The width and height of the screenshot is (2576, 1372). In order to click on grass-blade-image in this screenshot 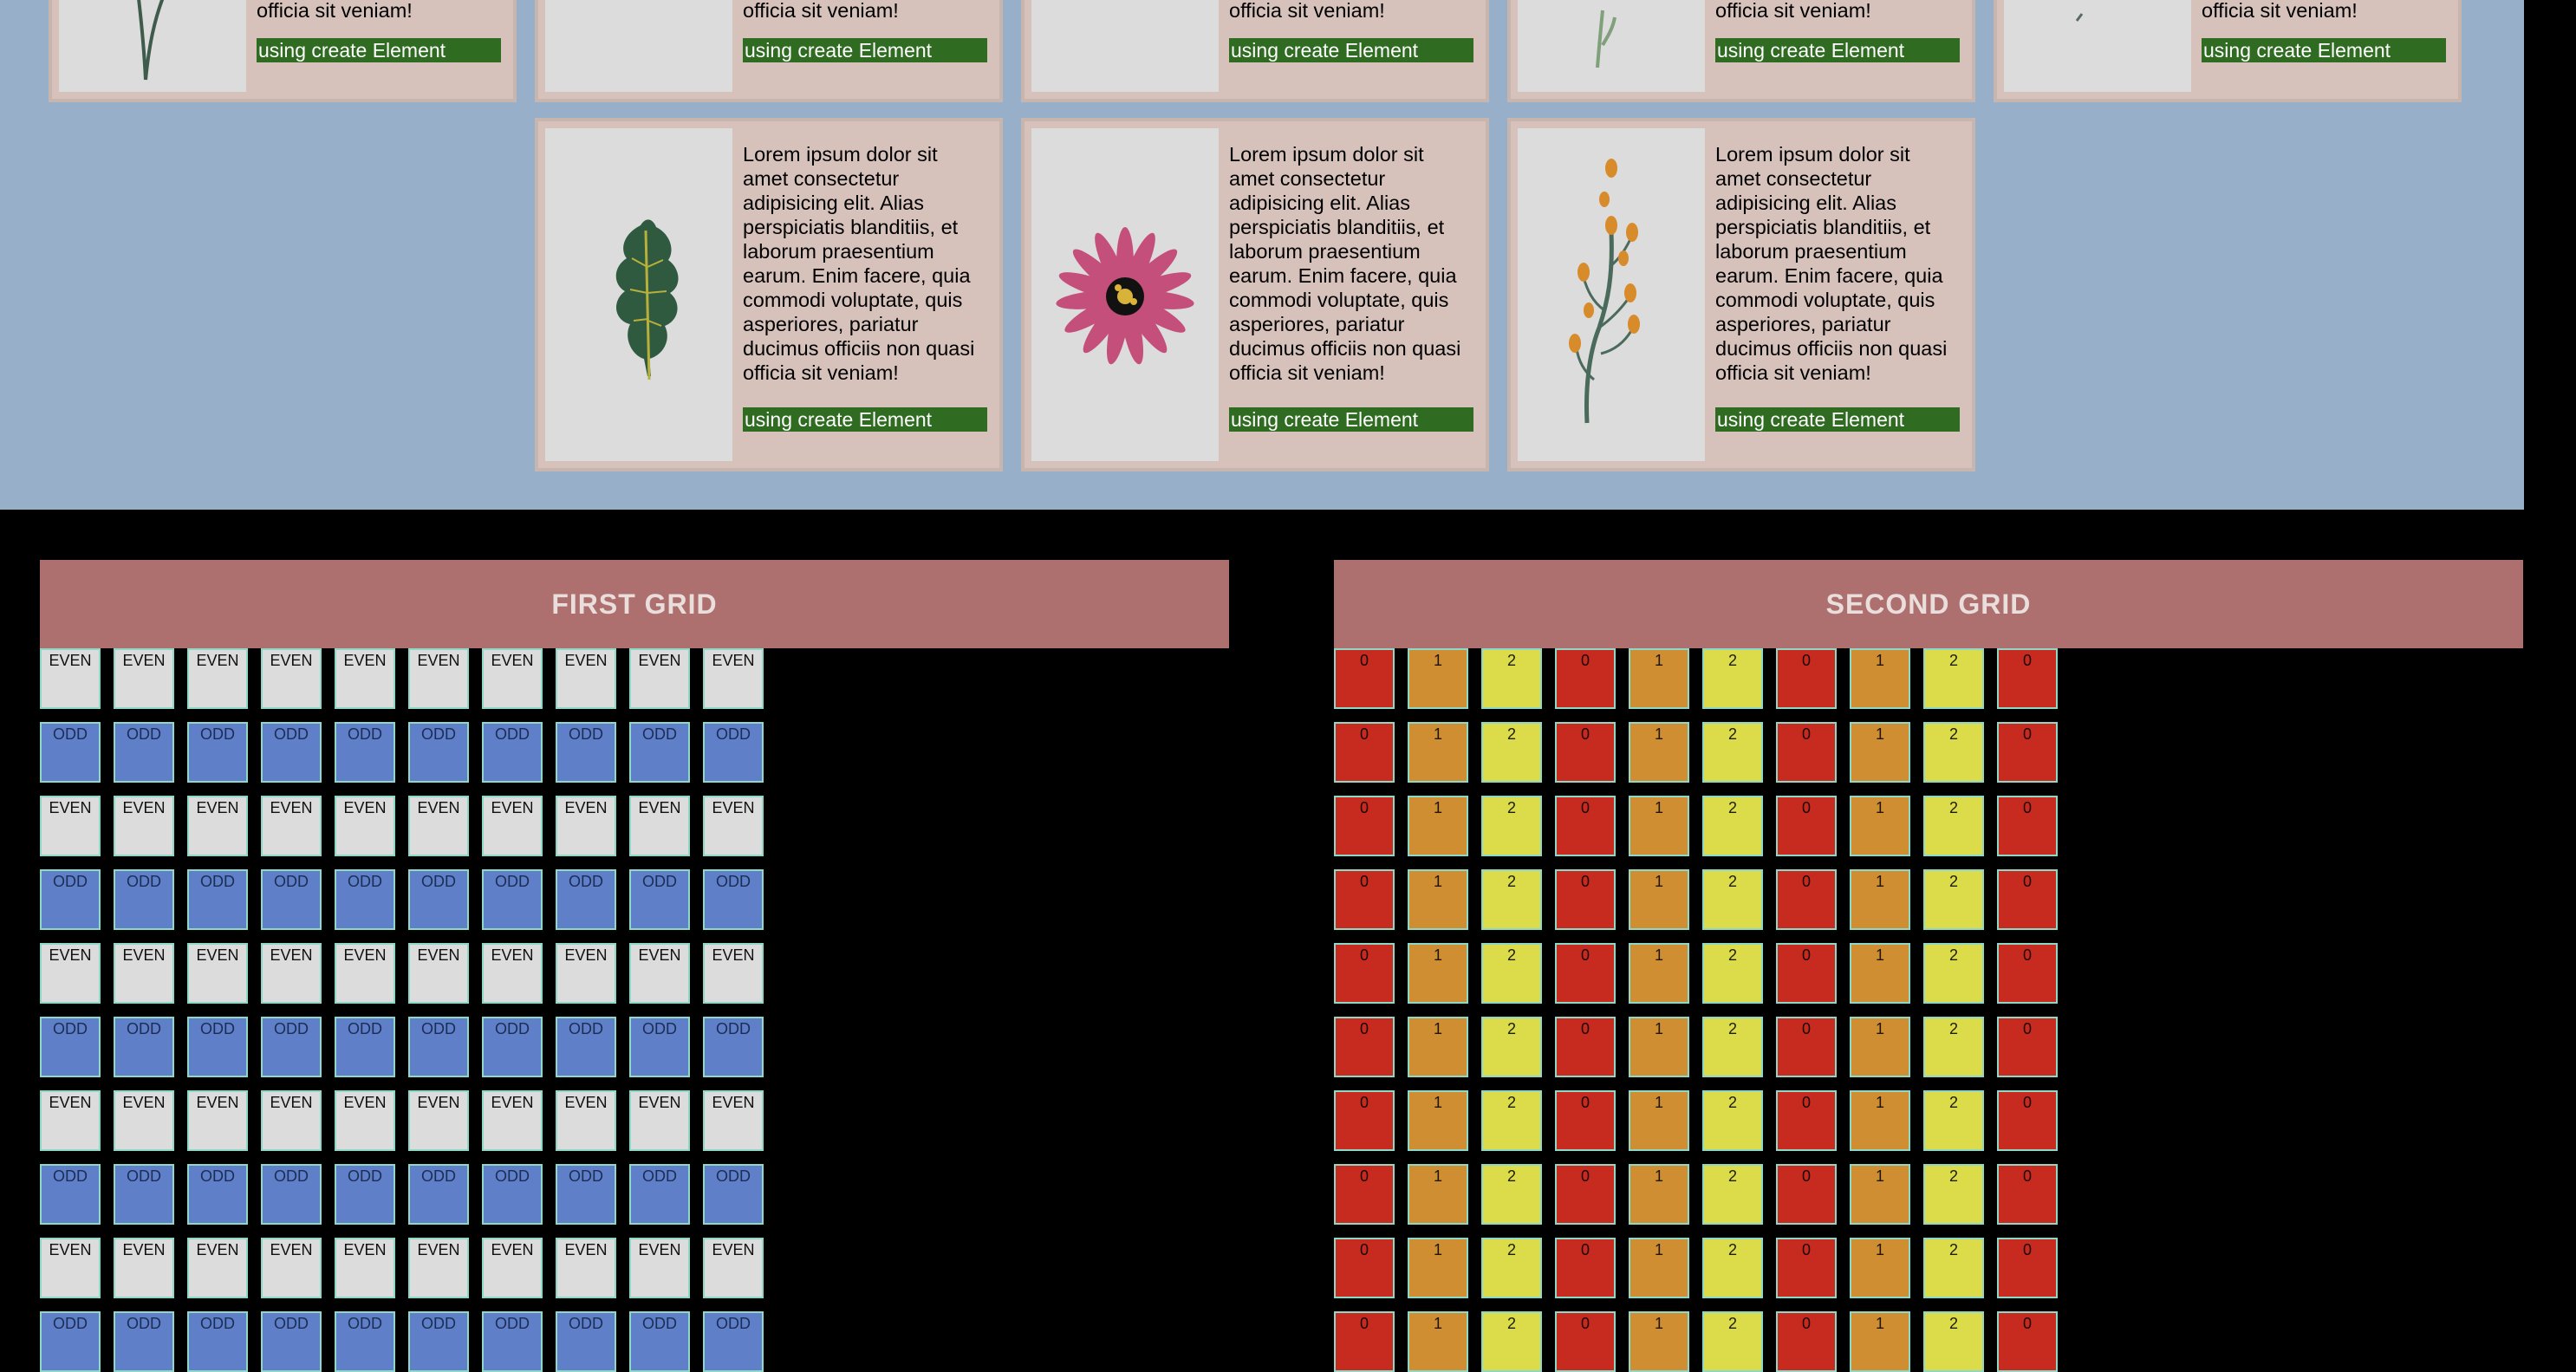, I will do `click(151, 40)`.